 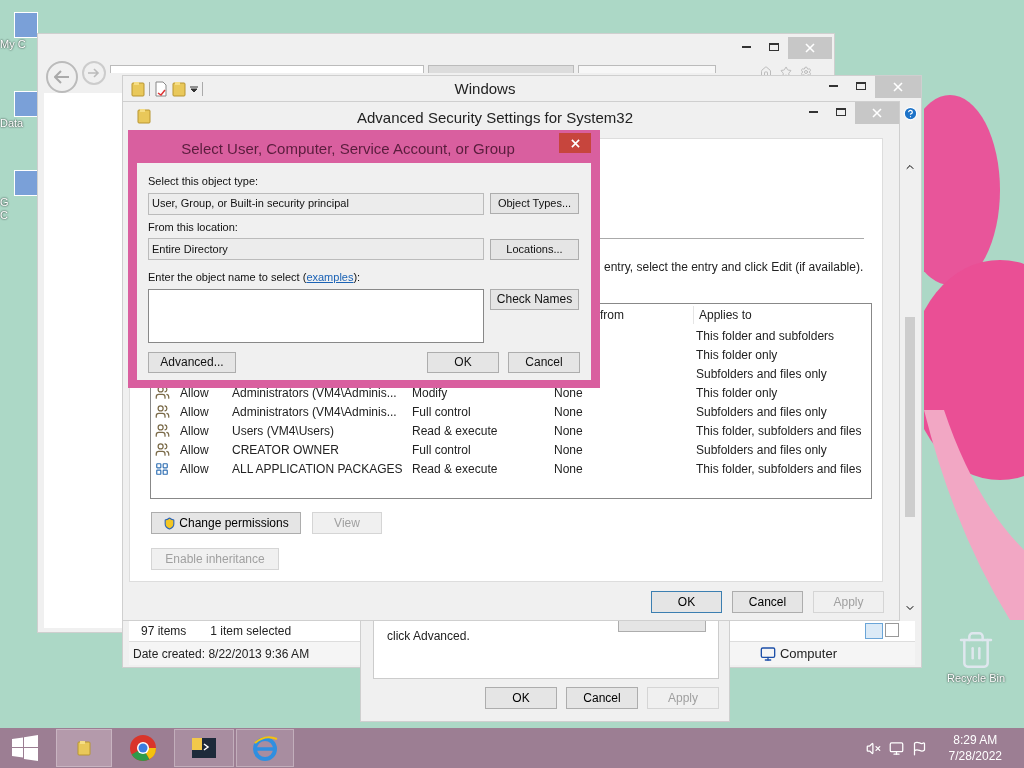 I want to click on cancel-button: Cancel, so click(x=544, y=362).